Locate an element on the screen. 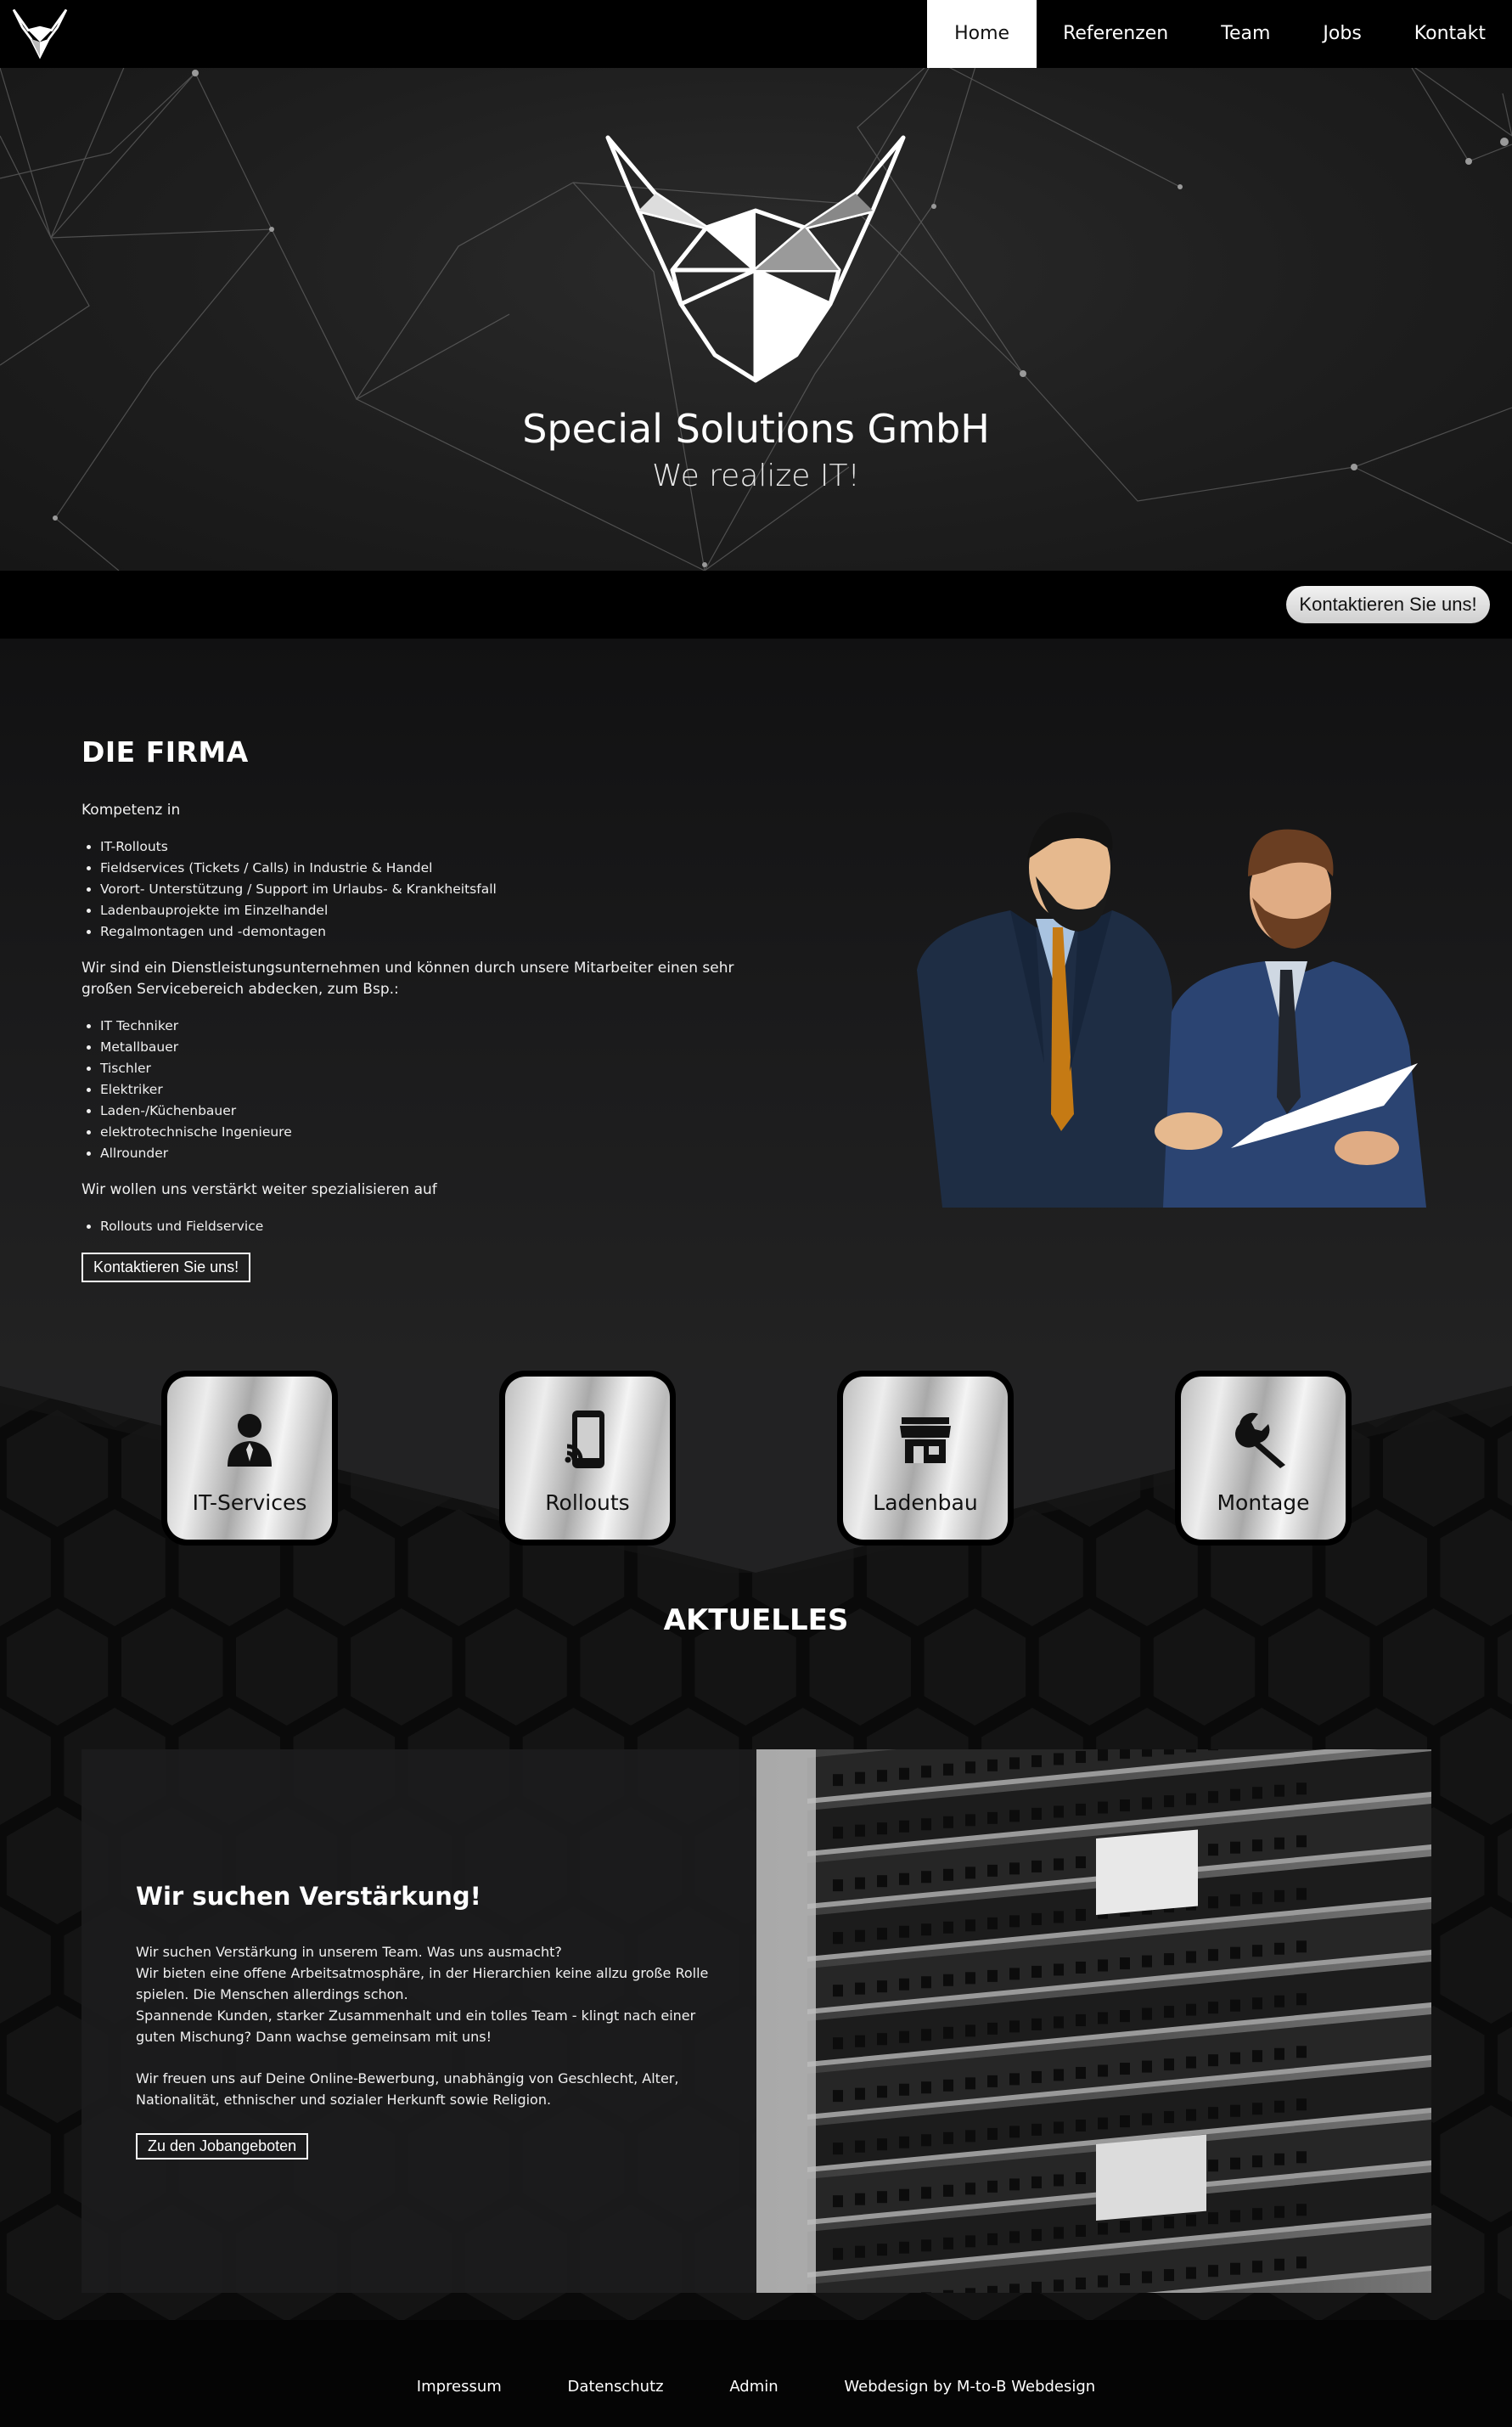 This screenshot has width=1512, height=2427. service-label: Rollouts is located at coordinates (587, 1503).